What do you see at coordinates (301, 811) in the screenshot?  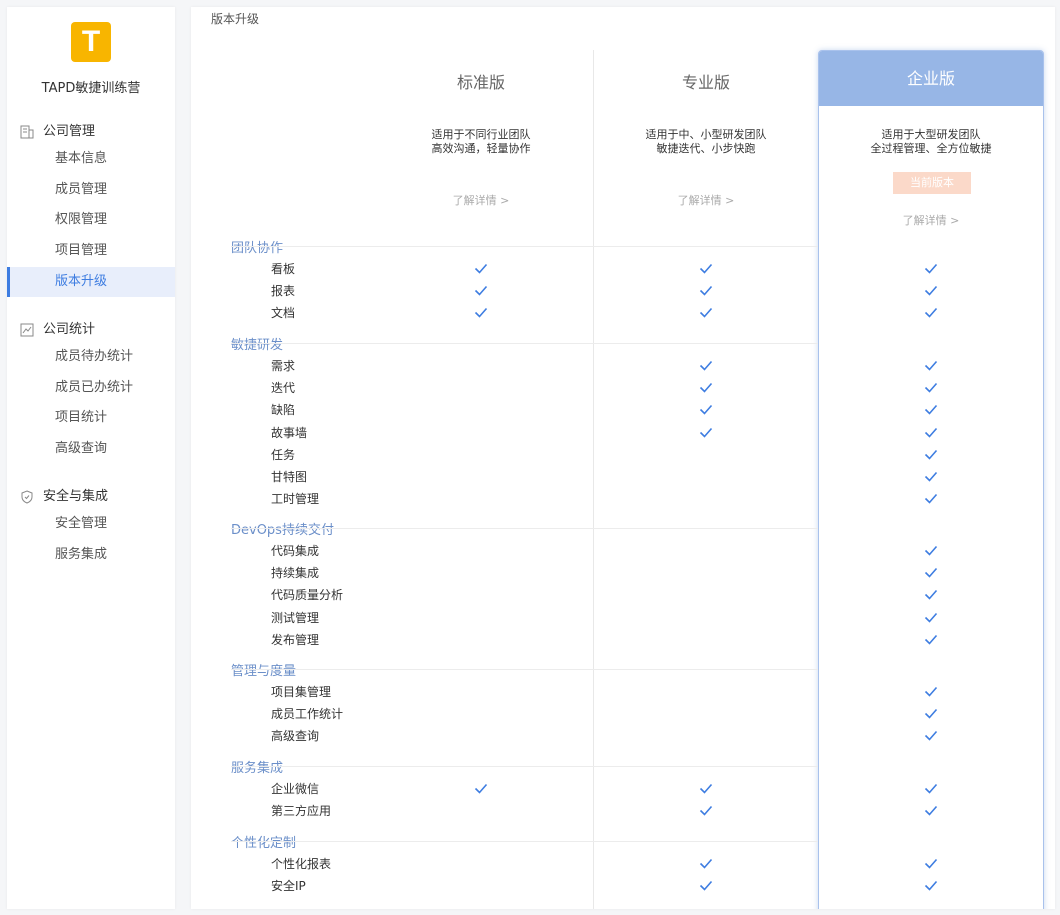 I see `feature-label: 第三方应用` at bounding box center [301, 811].